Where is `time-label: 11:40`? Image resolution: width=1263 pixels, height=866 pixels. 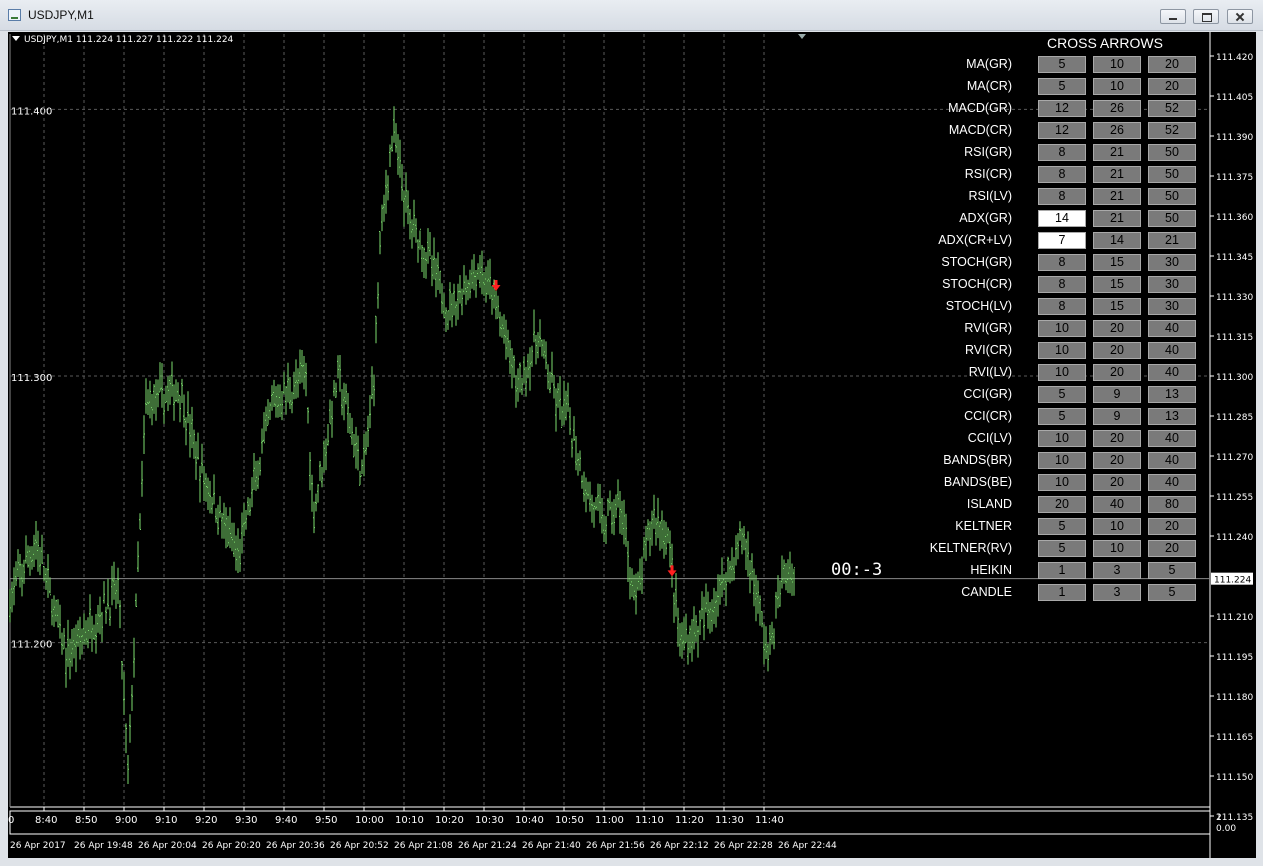 time-label: 11:40 is located at coordinates (769, 820).